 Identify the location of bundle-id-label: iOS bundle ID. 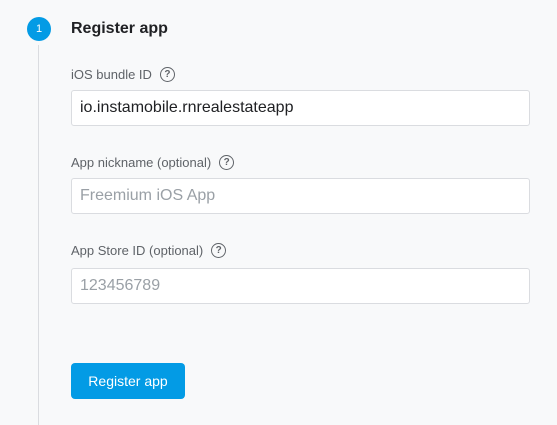
(111, 74).